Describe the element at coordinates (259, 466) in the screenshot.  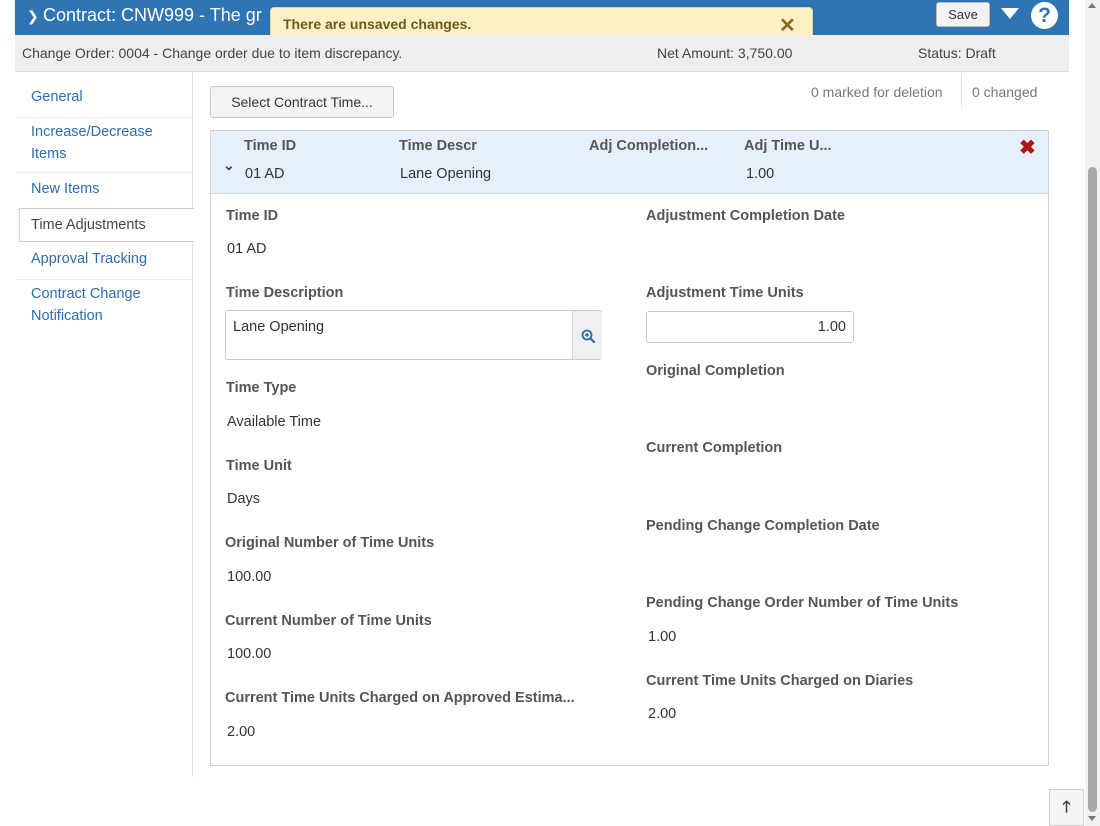
I see `label-time-unit: Time Unit` at that location.